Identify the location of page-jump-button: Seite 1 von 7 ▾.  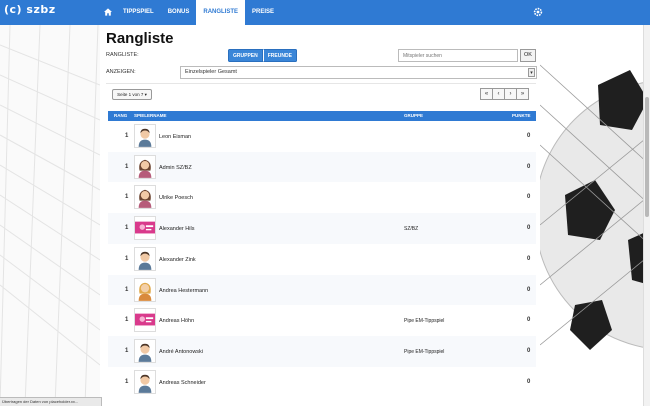
(132, 94).